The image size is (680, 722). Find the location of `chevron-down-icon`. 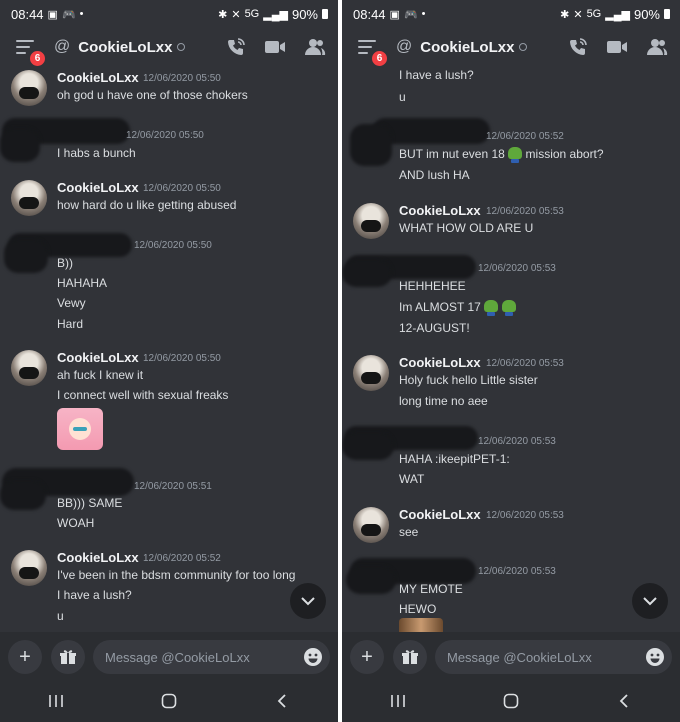

chevron-down-icon is located at coordinates (650, 601).